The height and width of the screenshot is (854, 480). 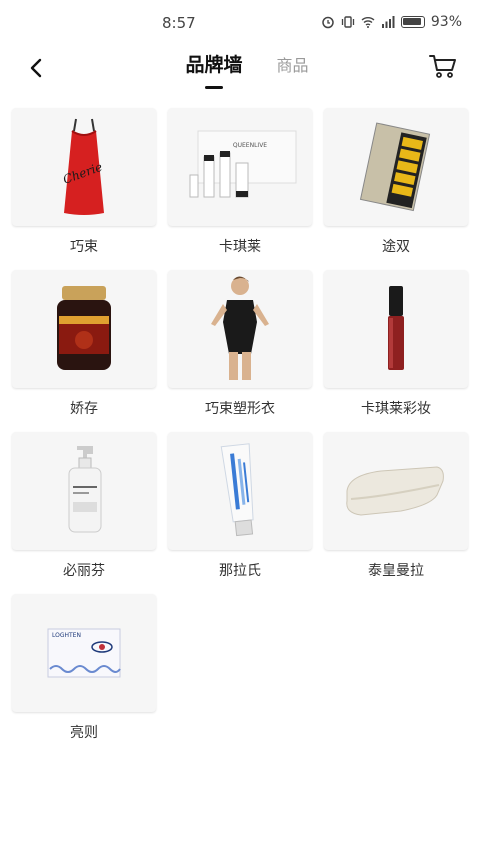 I want to click on brand-item: 巧束塑形衣, so click(x=240, y=351).